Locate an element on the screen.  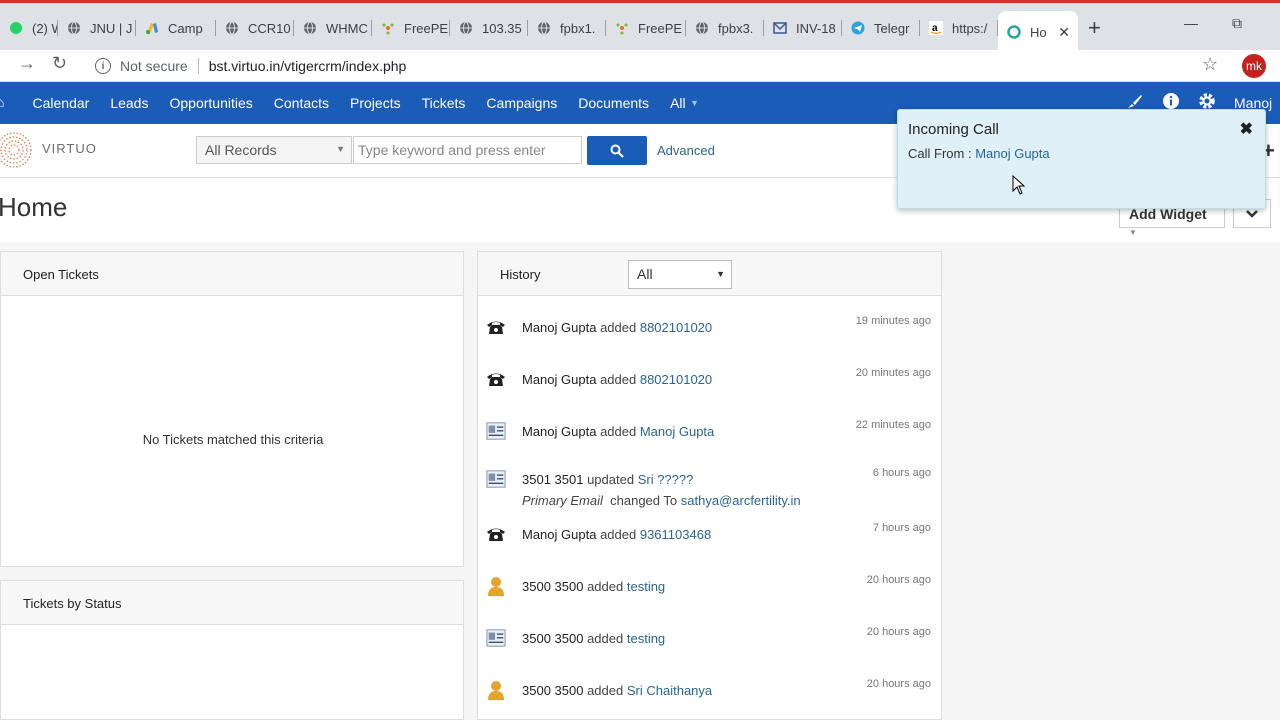
history-target-link: Sri Chaithanya is located at coordinates (669, 690).